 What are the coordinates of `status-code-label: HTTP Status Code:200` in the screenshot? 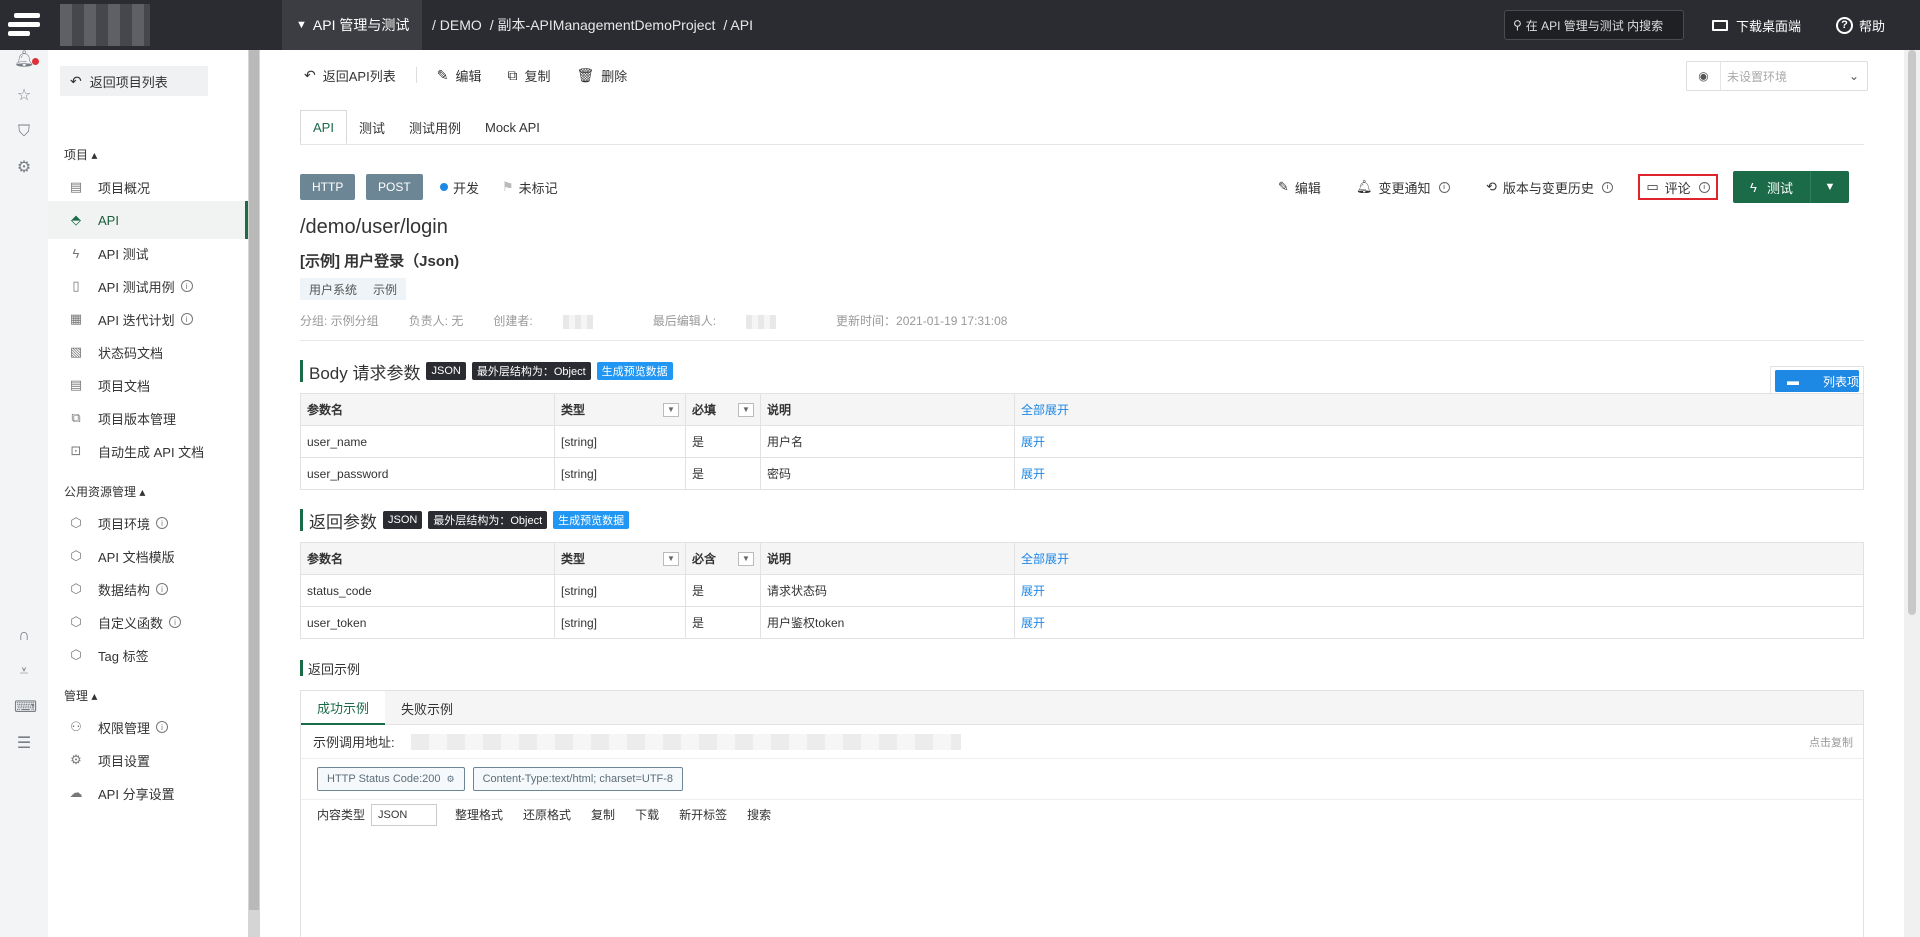 It's located at (384, 779).